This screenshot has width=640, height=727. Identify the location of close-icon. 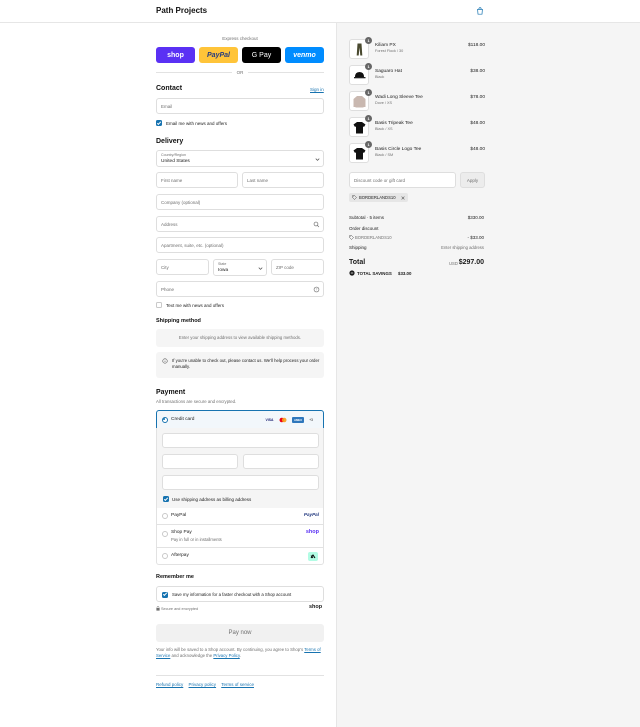
(402, 197).